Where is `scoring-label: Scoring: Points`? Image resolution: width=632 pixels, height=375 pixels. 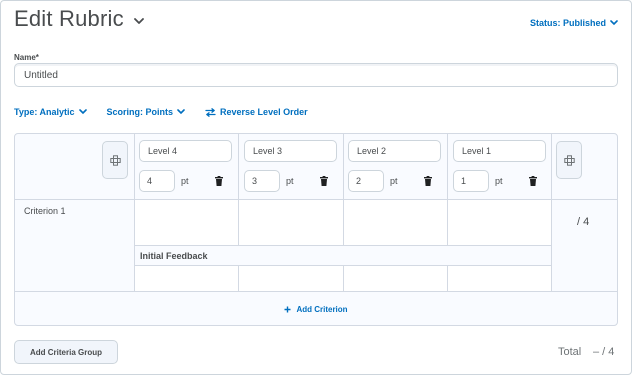 scoring-label: Scoring: Points is located at coordinates (140, 112).